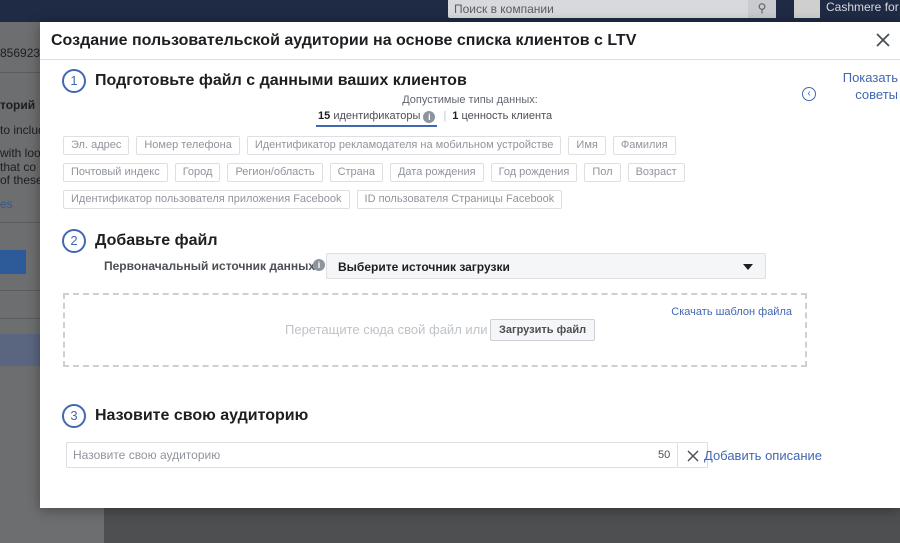  Describe the element at coordinates (156, 240) in the screenshot. I see `step-2-title: Добавьте файл` at that location.